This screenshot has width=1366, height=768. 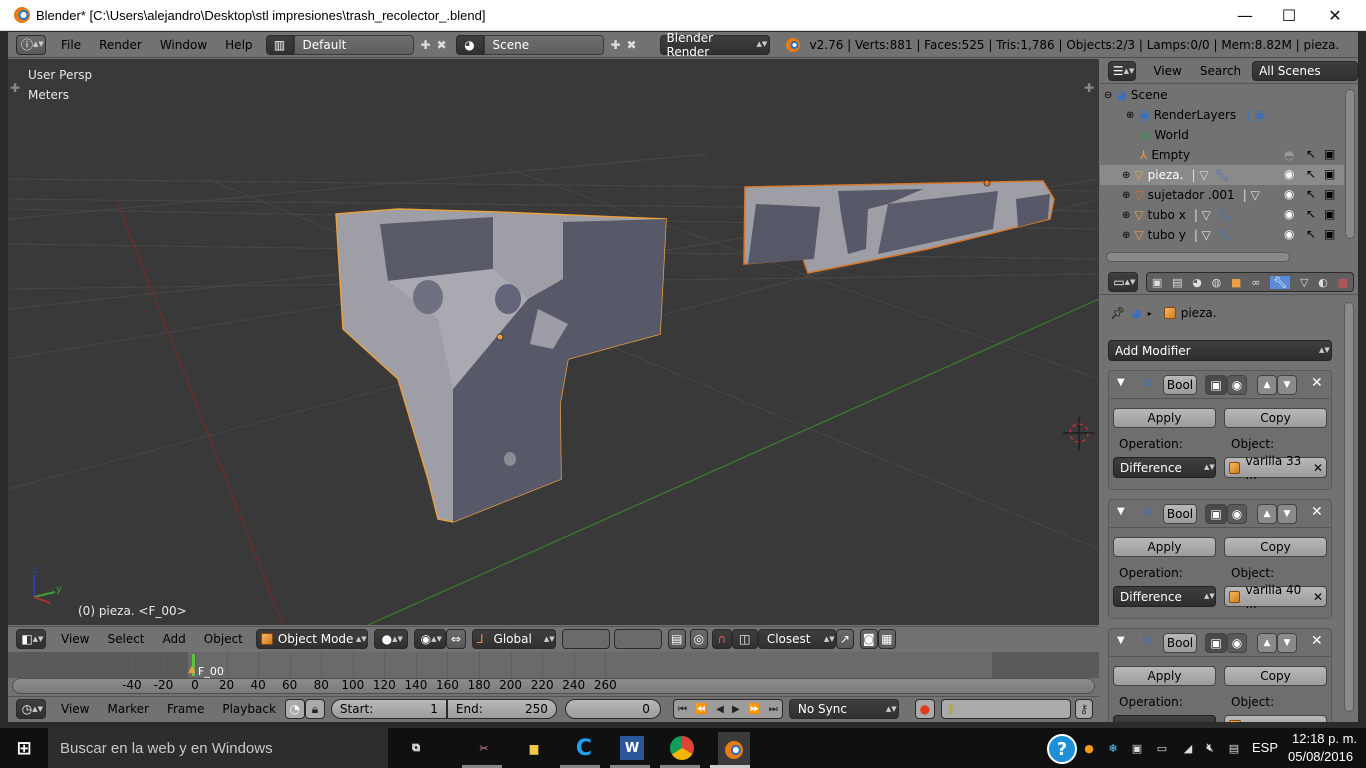 I want to click on volume-muted-icon: 🔇︎, so click(x=1210, y=748).